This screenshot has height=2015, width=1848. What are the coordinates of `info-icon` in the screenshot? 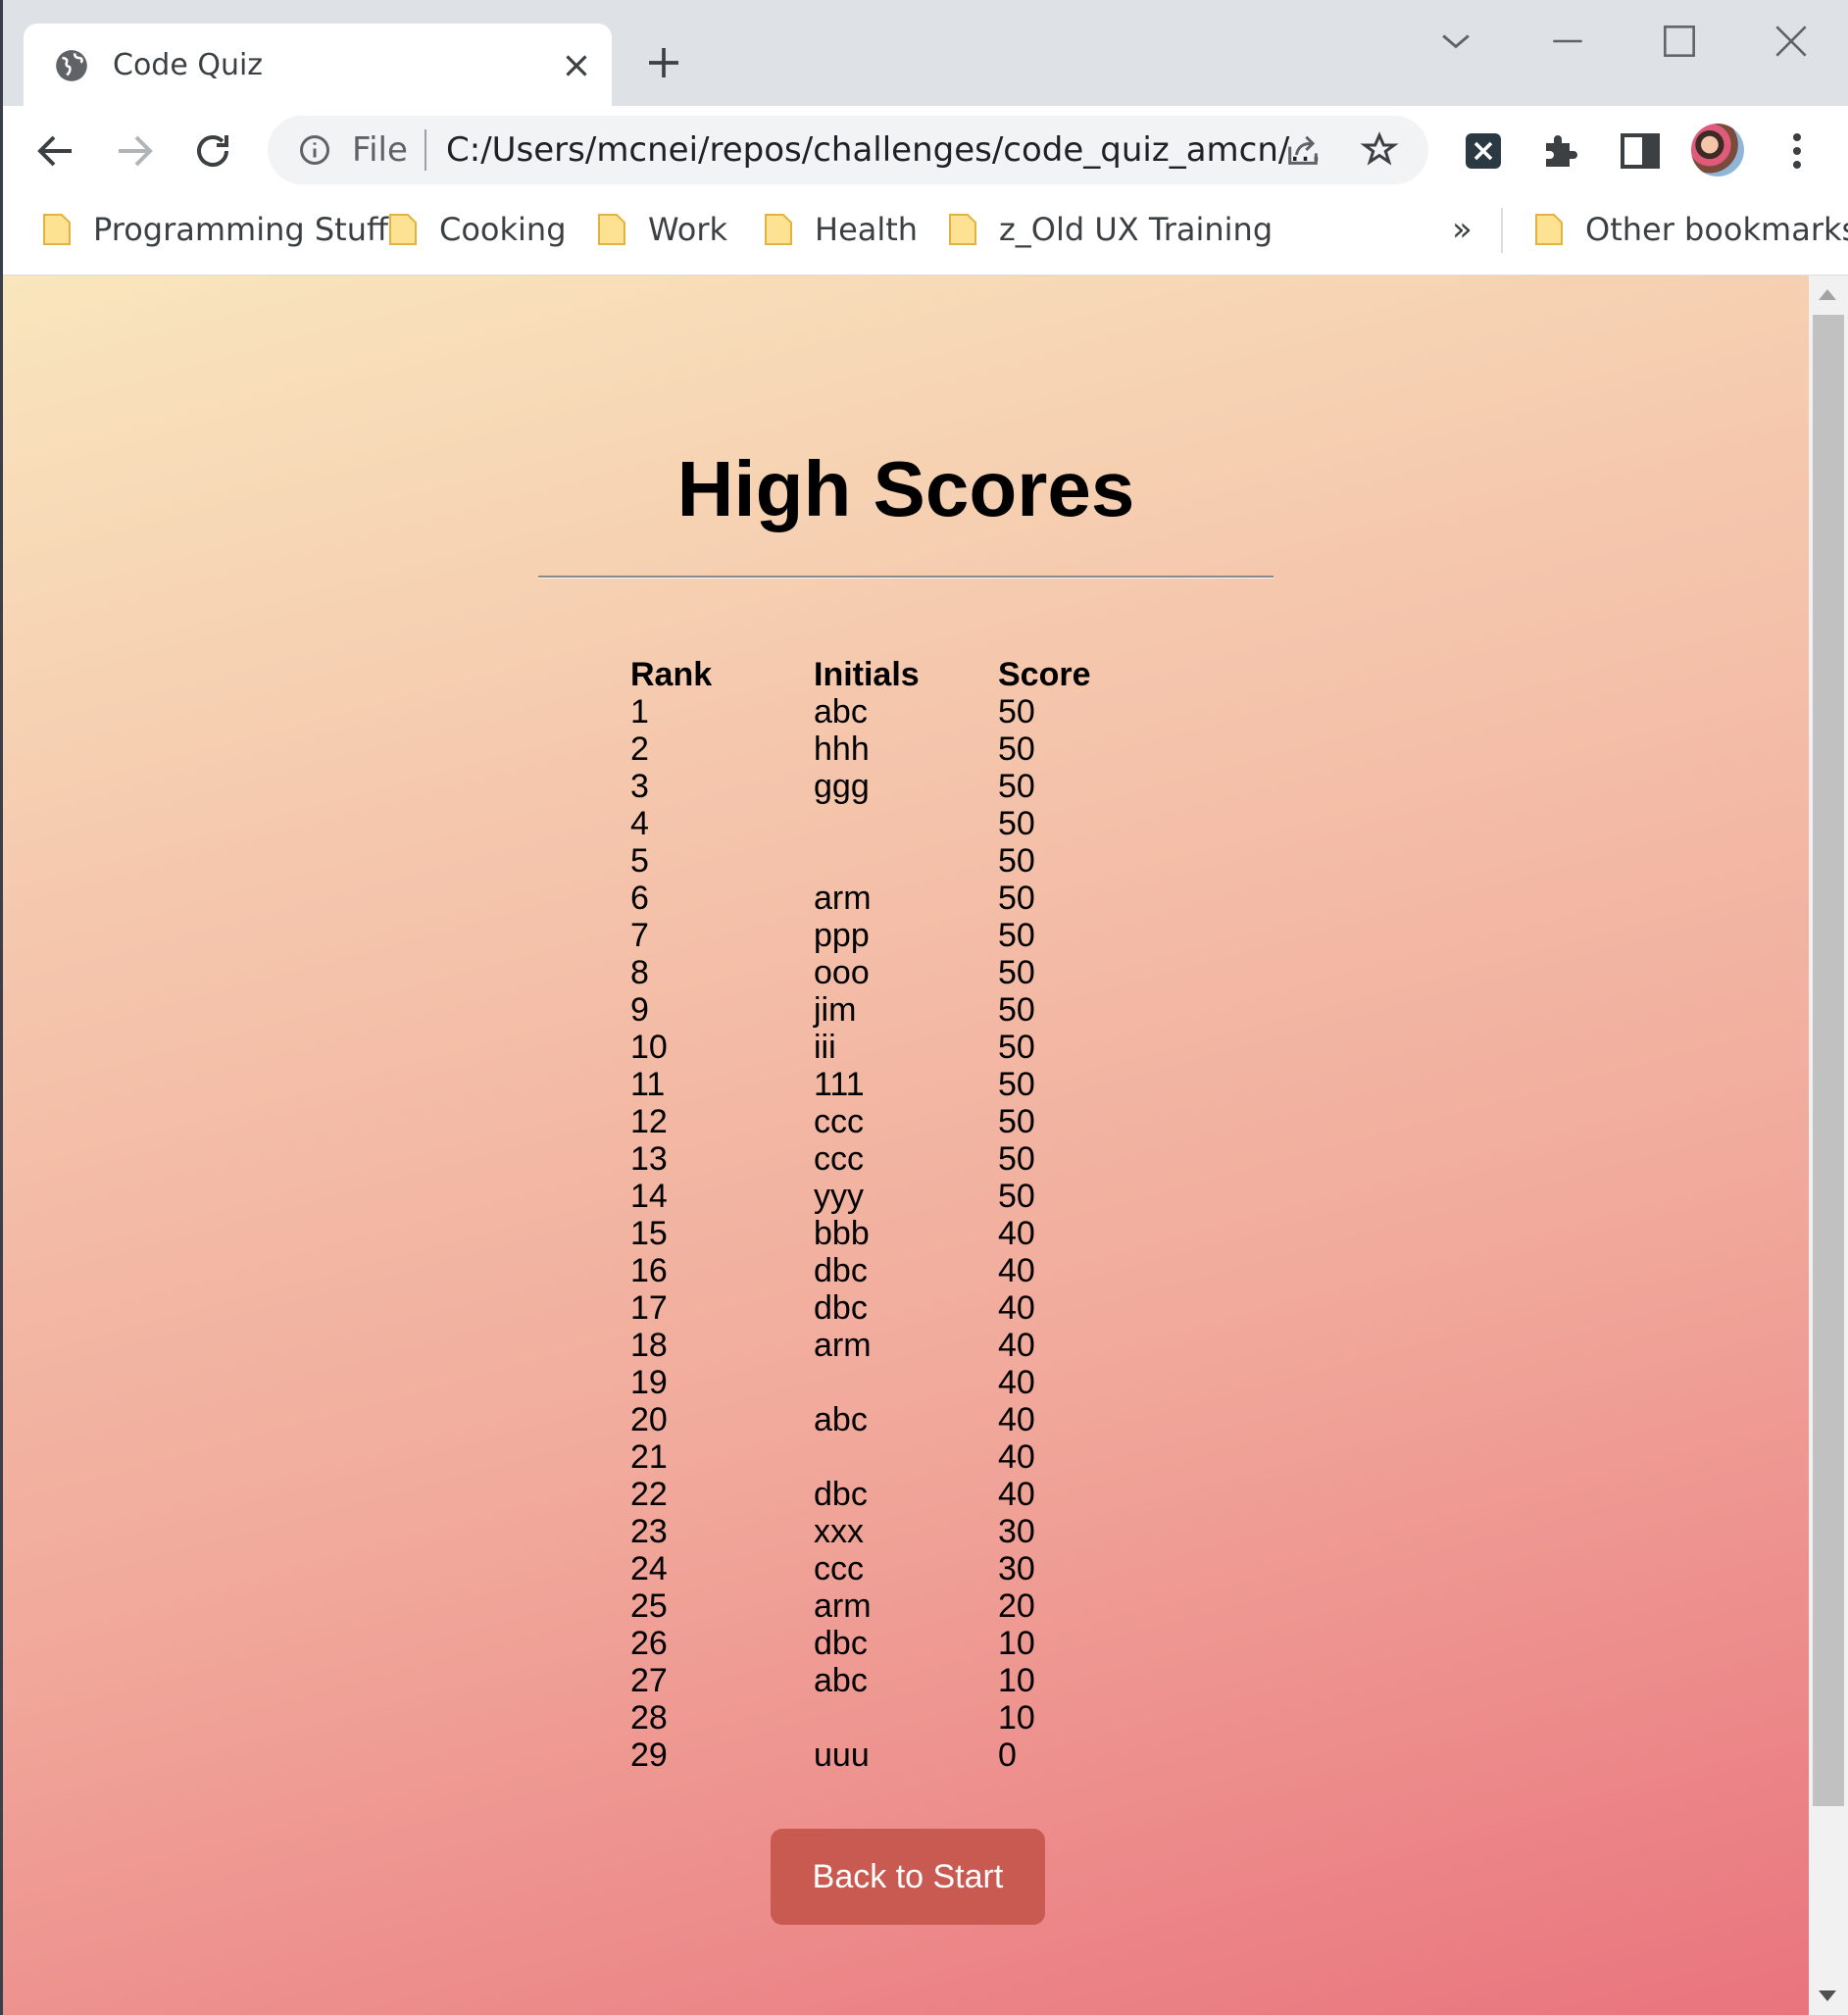 It's located at (314, 150).